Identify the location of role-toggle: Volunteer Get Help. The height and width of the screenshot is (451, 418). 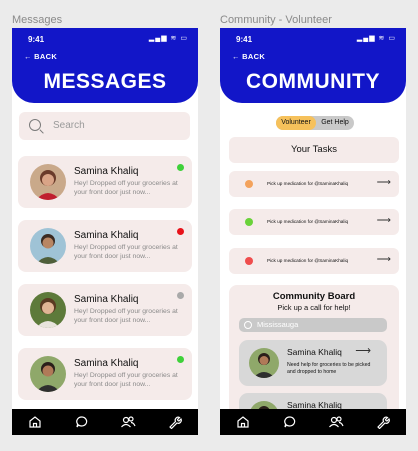
(315, 123).